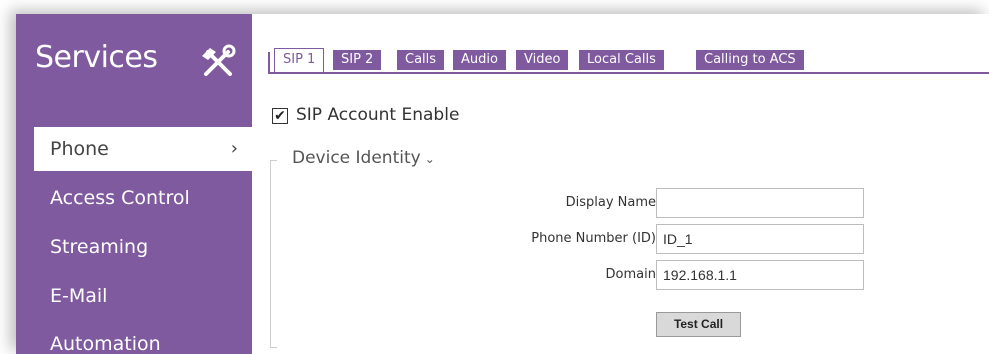 The image size is (989, 354). I want to click on sidebar-item-label: Access Control, so click(120, 198).